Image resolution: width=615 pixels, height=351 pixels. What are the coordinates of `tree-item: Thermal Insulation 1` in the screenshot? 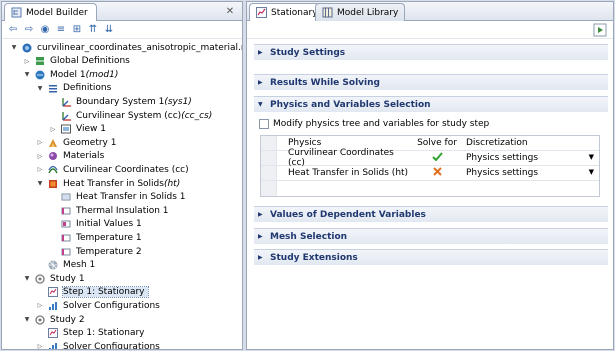 It's located at (109, 210).